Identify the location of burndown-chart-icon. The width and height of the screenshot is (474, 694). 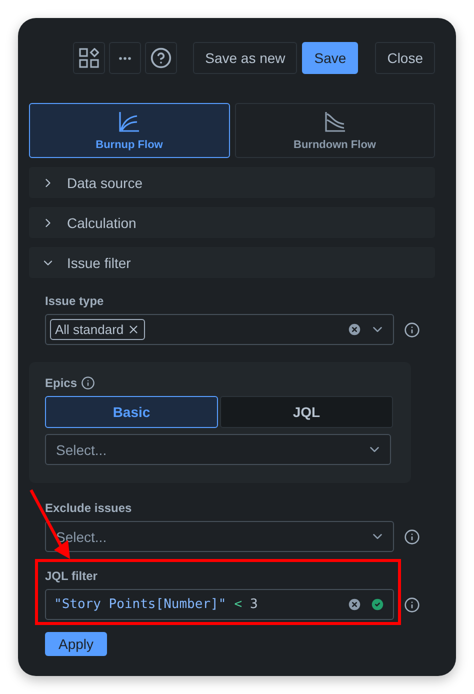
(335, 121).